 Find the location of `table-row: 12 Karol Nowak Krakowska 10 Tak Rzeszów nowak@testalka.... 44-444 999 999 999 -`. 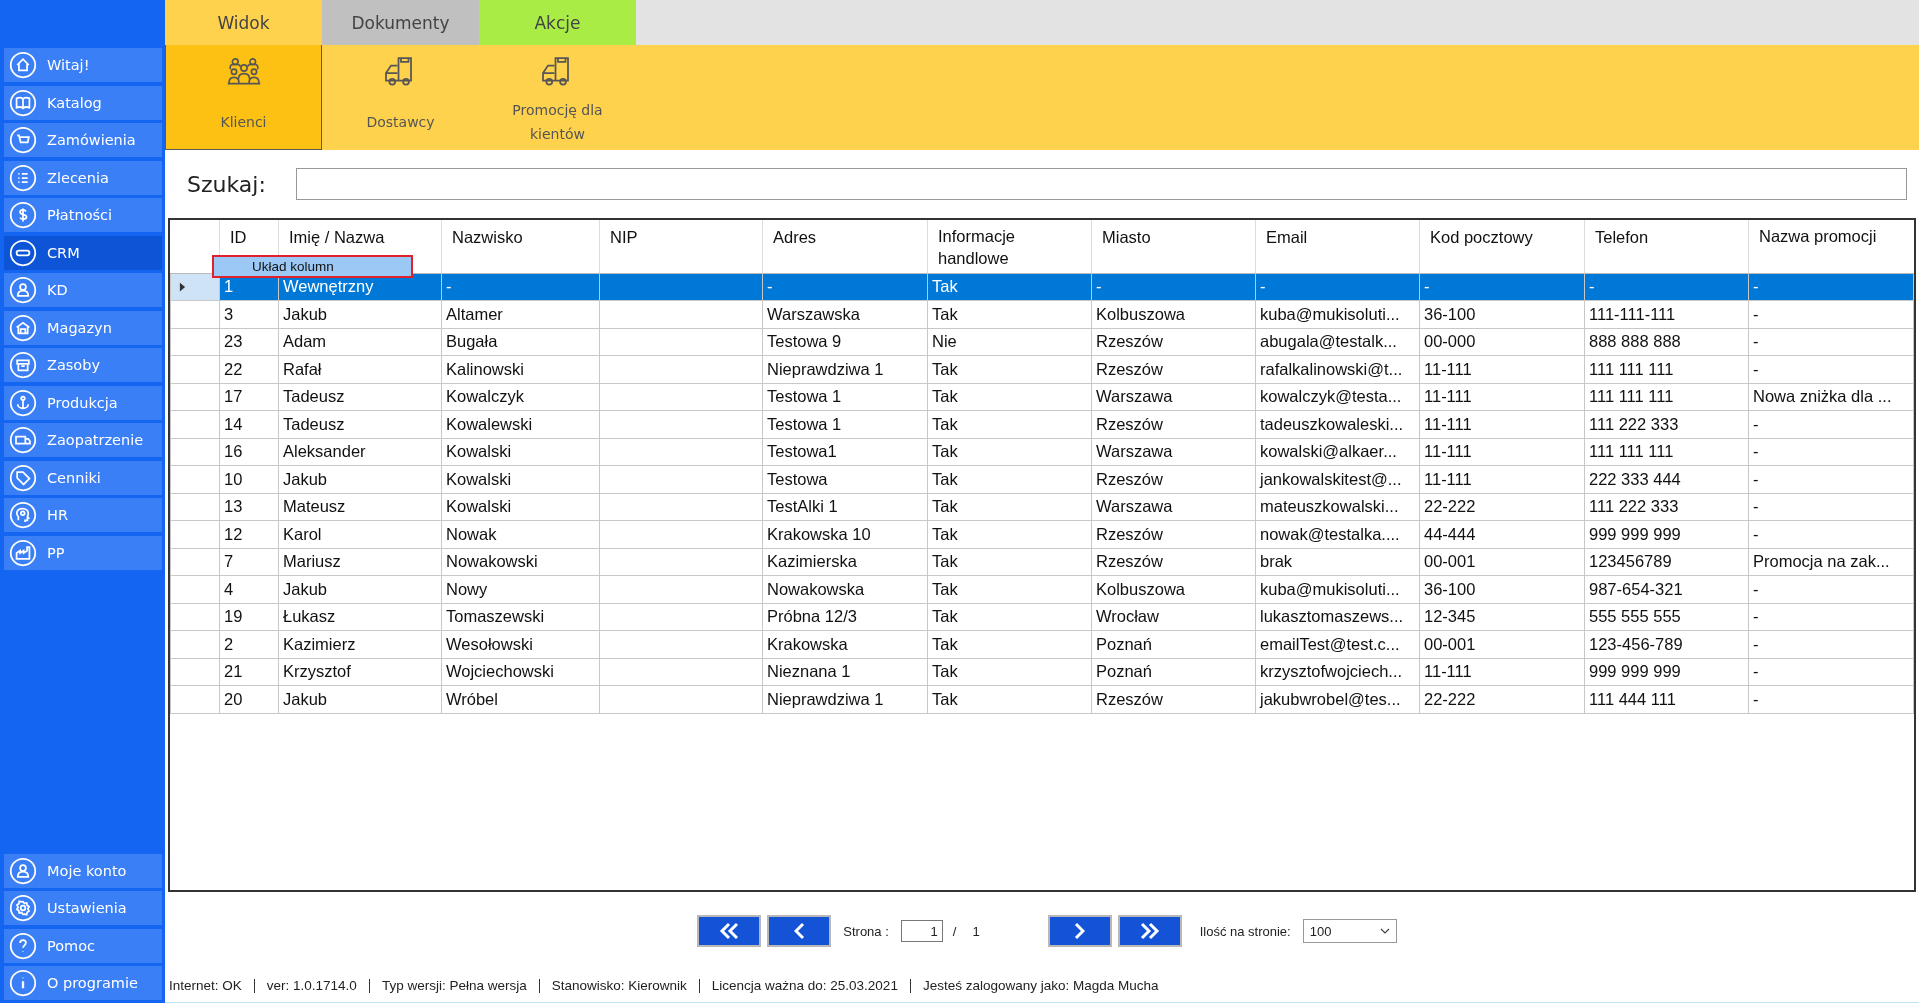

table-row: 12 Karol Nowak Krakowska 10 Tak Rzeszów nowak@testalka.... 44-444 999 999 999 - is located at coordinates (1042, 534).